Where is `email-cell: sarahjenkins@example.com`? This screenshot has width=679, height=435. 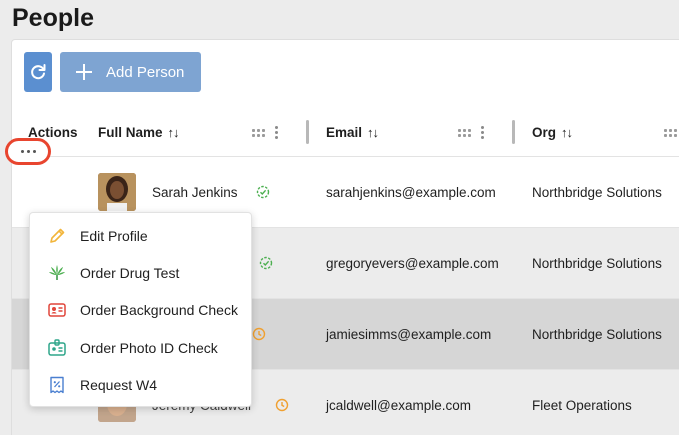 email-cell: sarahjenkins@example.com is located at coordinates (411, 192).